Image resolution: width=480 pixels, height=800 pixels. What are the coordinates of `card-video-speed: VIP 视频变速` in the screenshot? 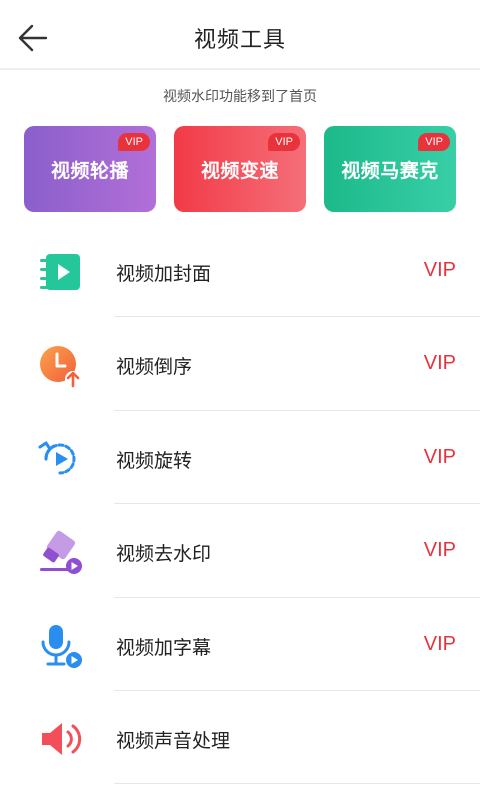 It's located at (240, 169).